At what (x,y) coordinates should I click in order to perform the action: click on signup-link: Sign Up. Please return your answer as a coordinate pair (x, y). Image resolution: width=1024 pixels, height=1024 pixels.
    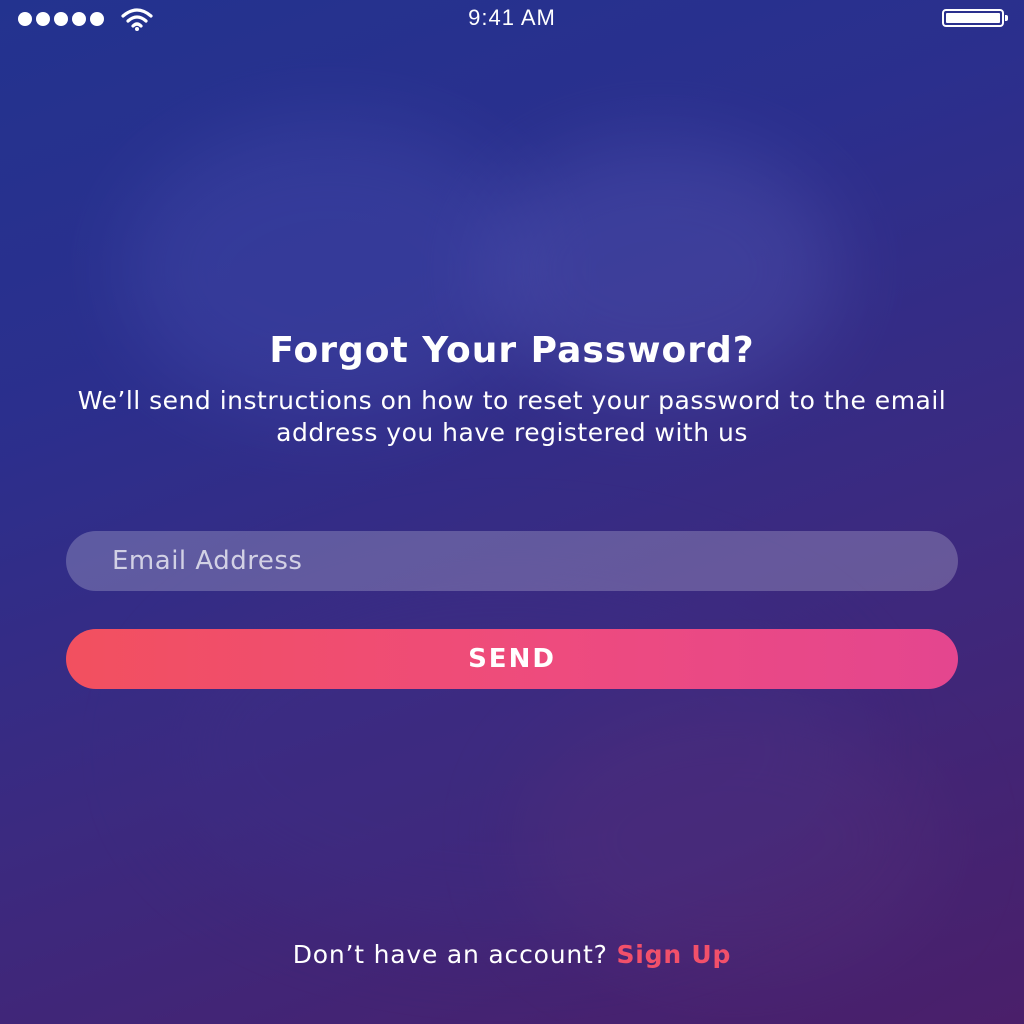
    Looking at the image, I should click on (673, 954).